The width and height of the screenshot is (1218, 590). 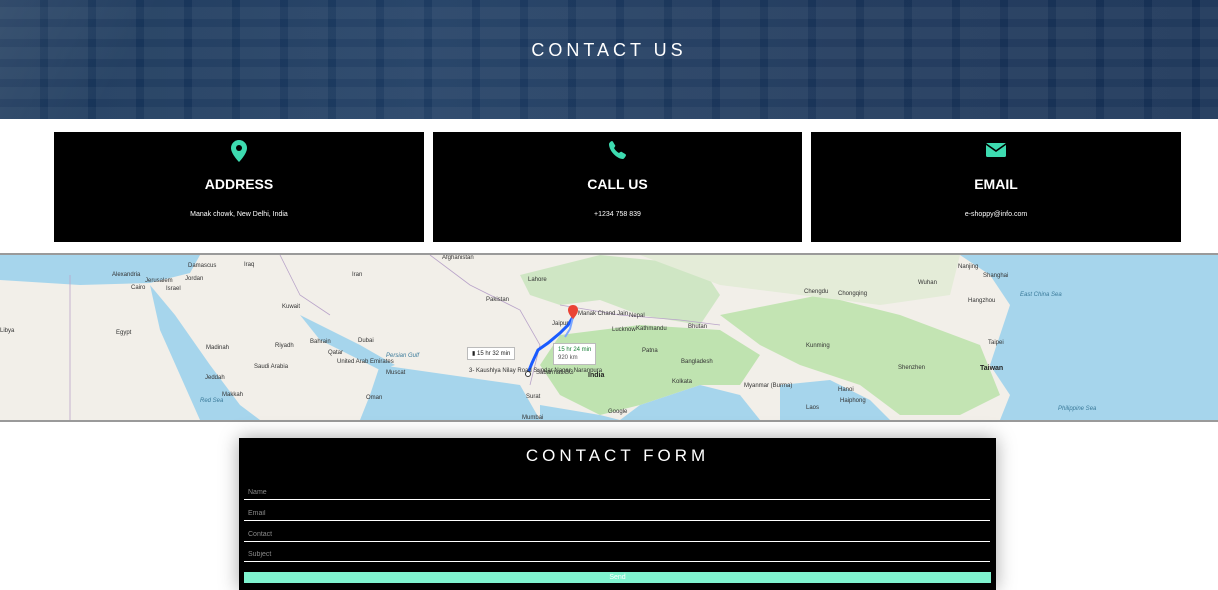 I want to click on map-label-dubai: Dubai, so click(x=366, y=341).